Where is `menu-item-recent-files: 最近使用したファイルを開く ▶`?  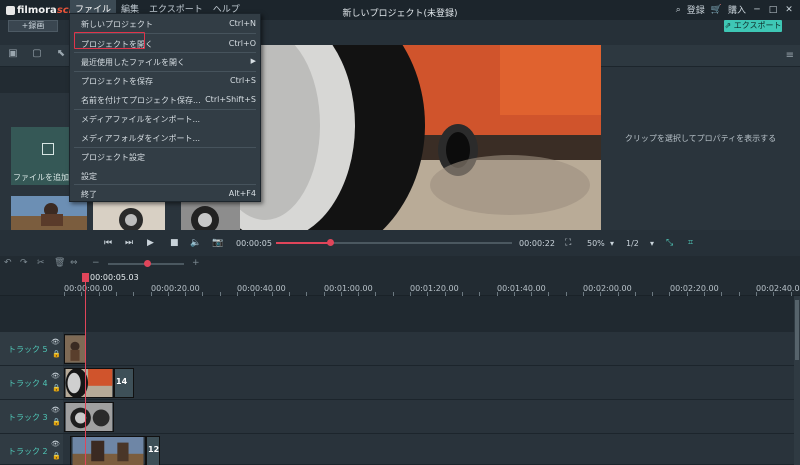
menu-item-recent-files: 最近使用したファイルを開く ▶ is located at coordinates (165, 61).